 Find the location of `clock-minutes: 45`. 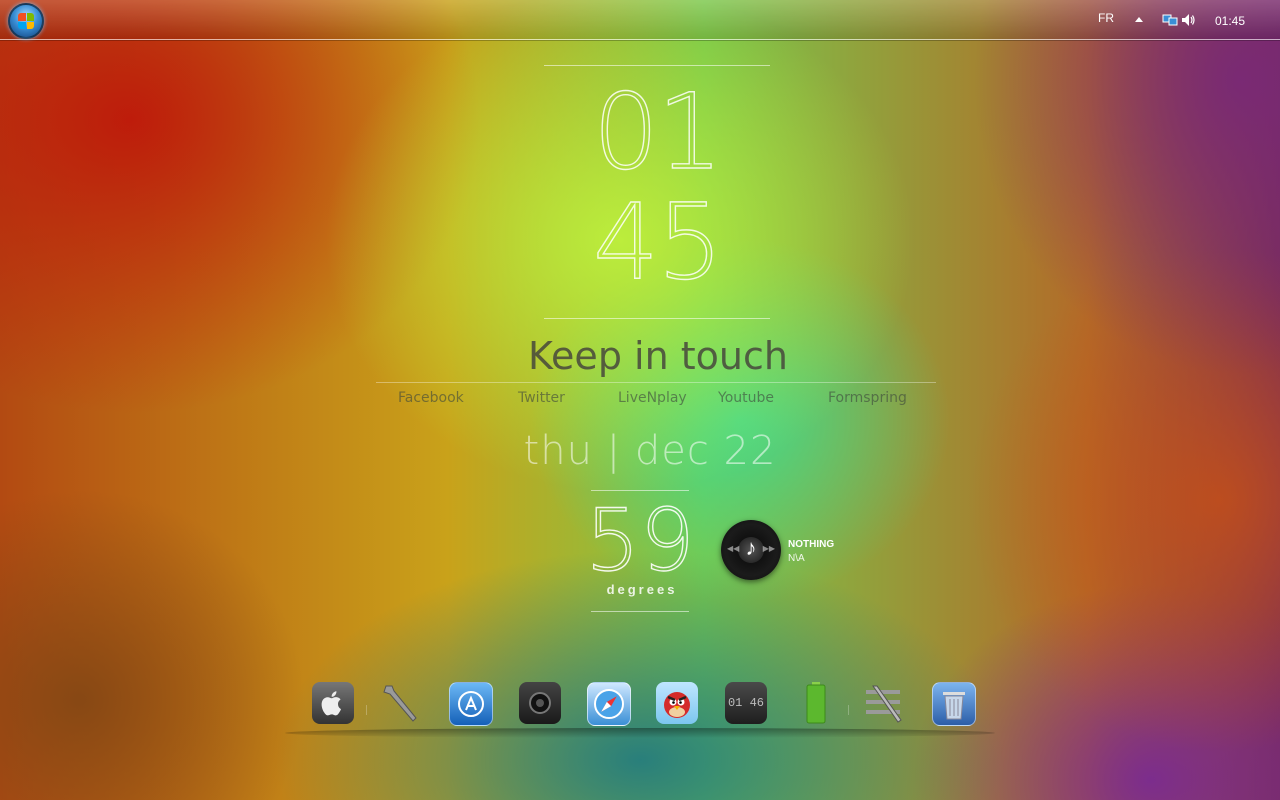

clock-minutes: 45 is located at coordinates (658, 242).